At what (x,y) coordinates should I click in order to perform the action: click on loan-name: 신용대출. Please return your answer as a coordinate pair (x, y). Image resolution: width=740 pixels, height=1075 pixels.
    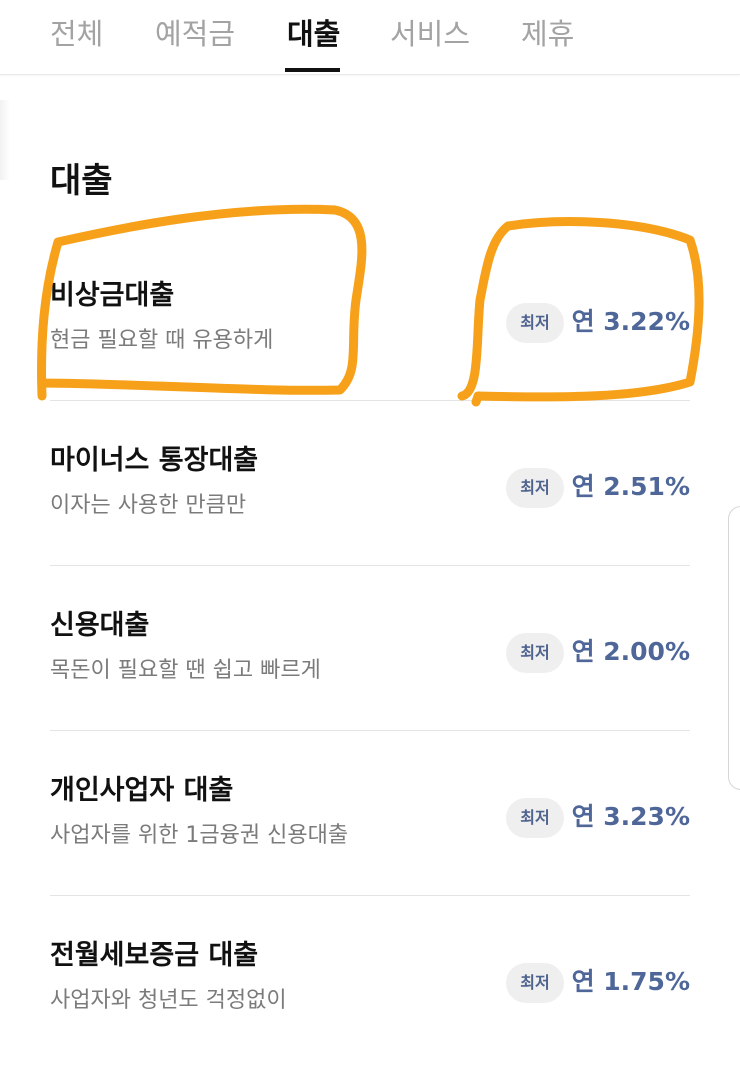
    Looking at the image, I should click on (100, 625).